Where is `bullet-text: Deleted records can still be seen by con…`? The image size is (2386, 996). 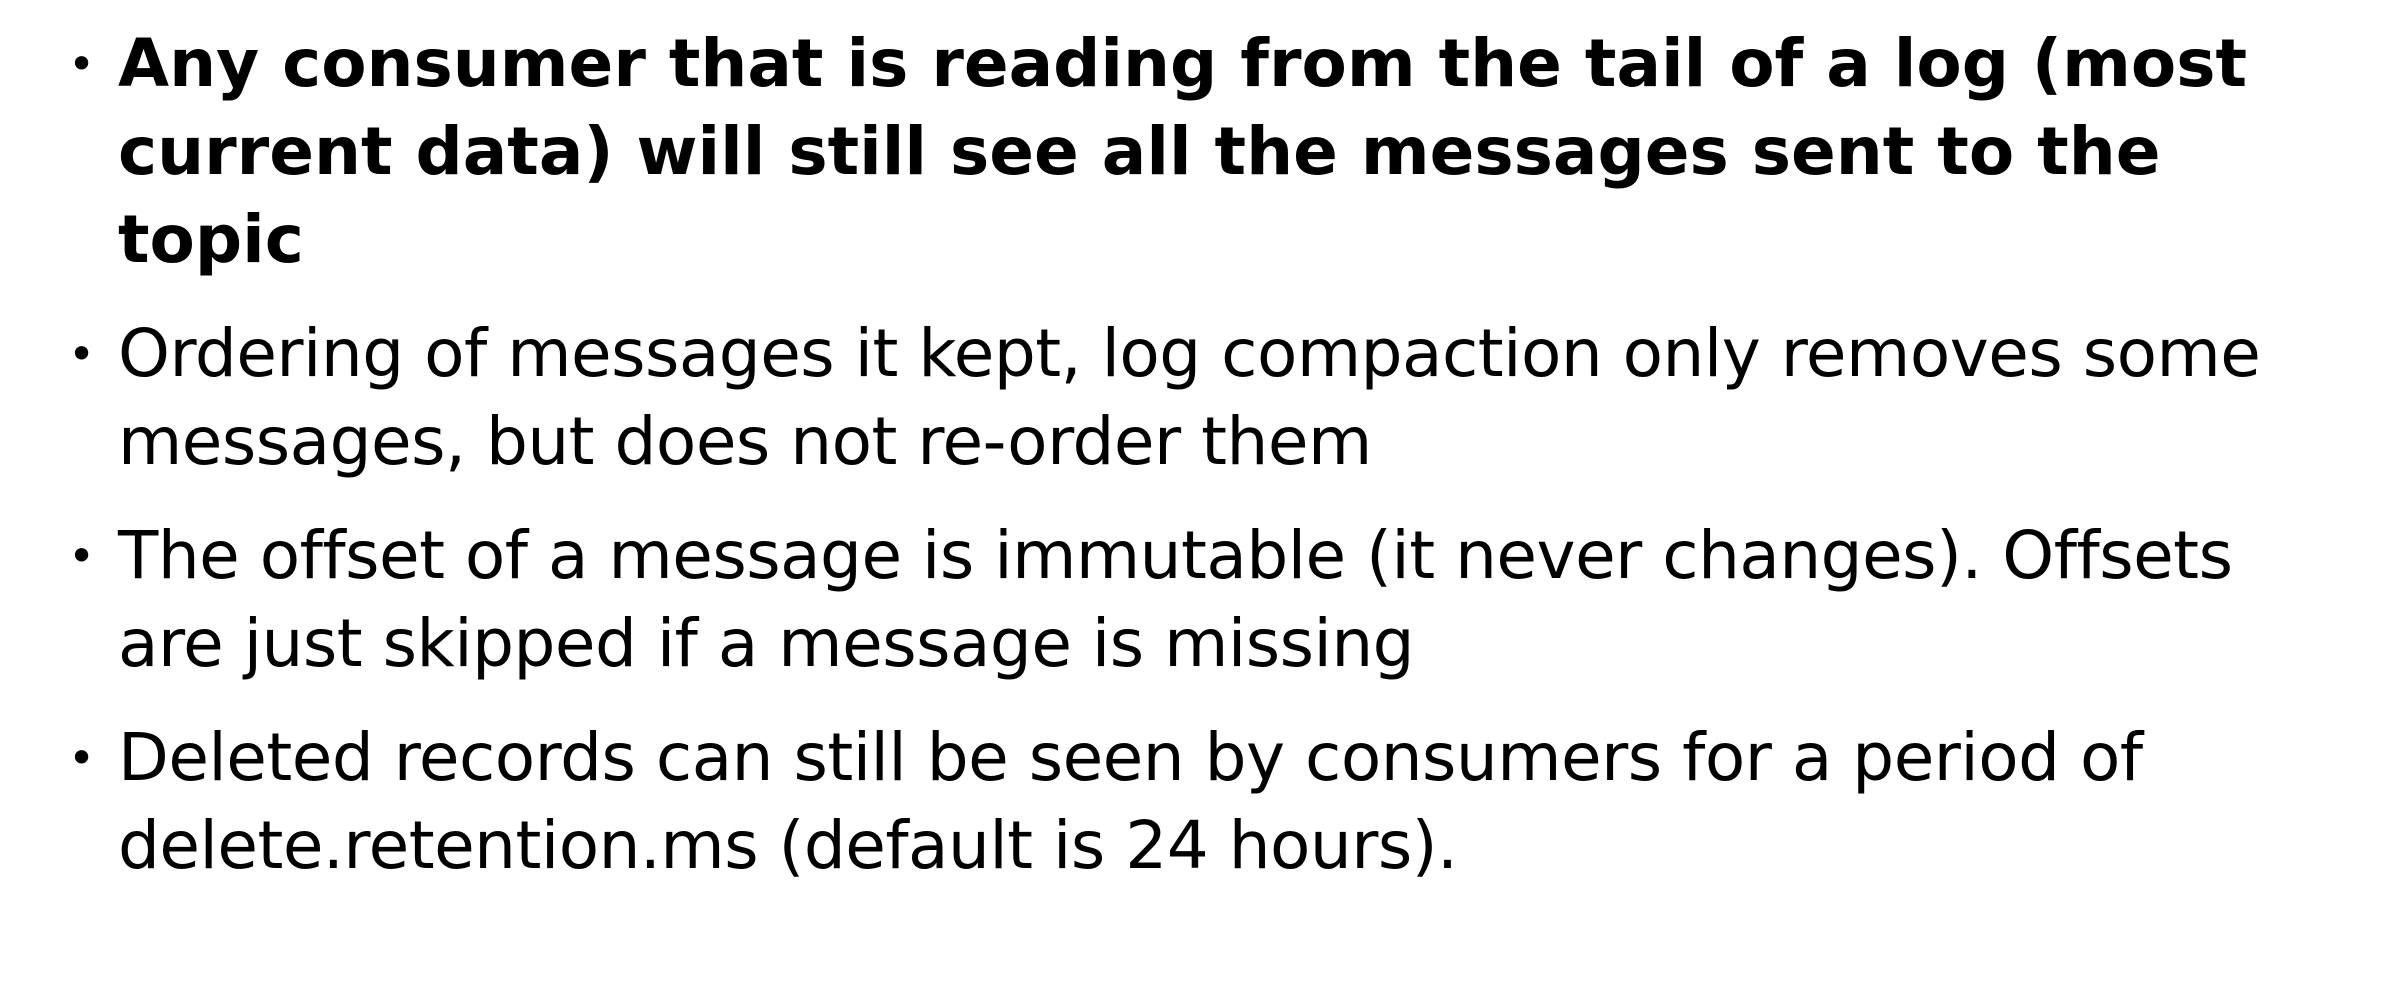
bullet-text: Deleted records can still be seen by con… is located at coordinates (1130, 801).